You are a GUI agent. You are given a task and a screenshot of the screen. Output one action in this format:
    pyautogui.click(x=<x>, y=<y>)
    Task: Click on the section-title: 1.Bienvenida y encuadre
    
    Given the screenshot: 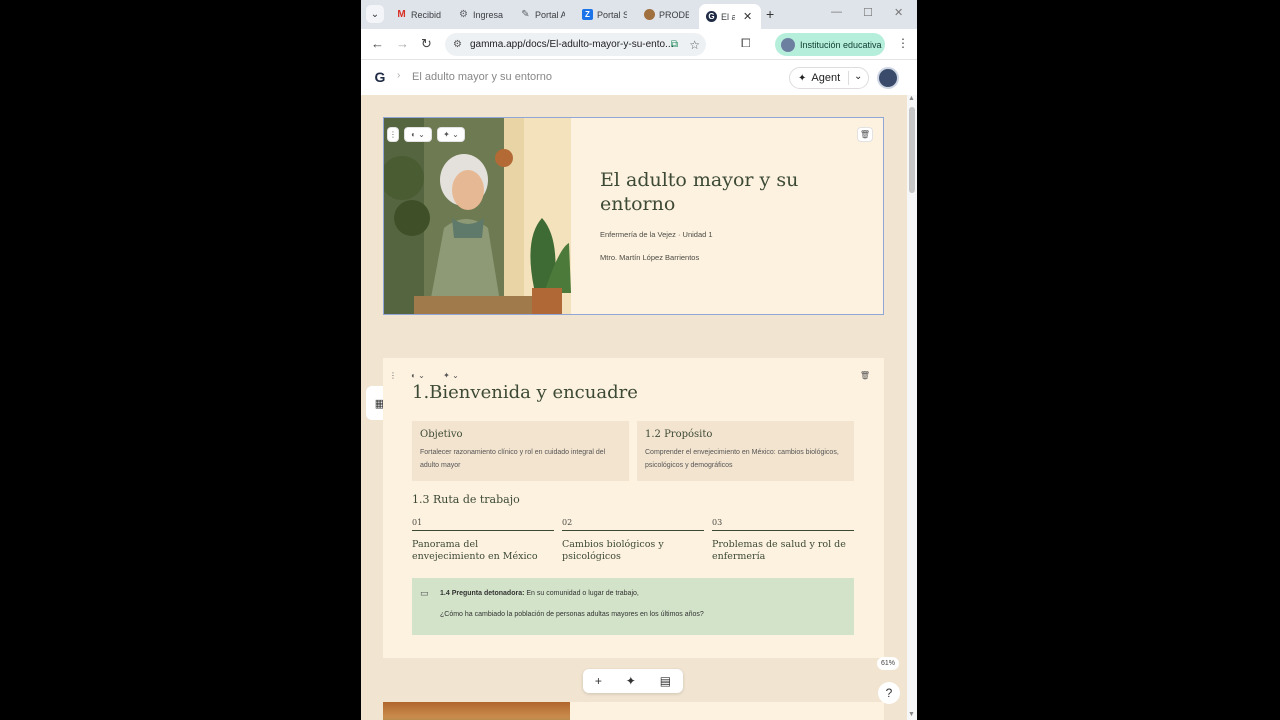 What is the action you would take?
    pyautogui.click(x=525, y=392)
    